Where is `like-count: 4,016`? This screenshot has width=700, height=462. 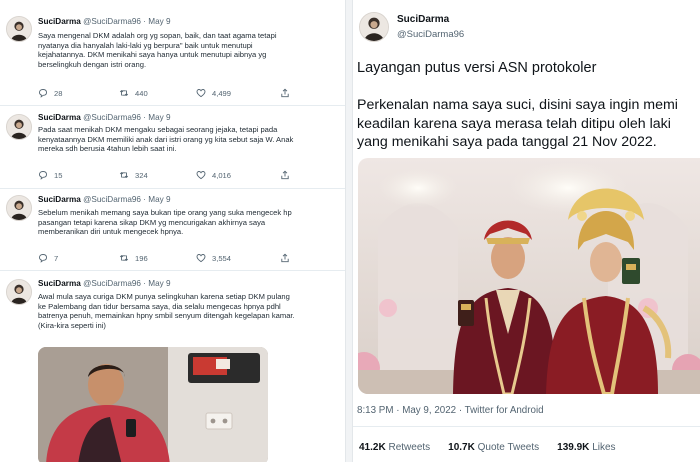 like-count: 4,016 is located at coordinates (222, 175).